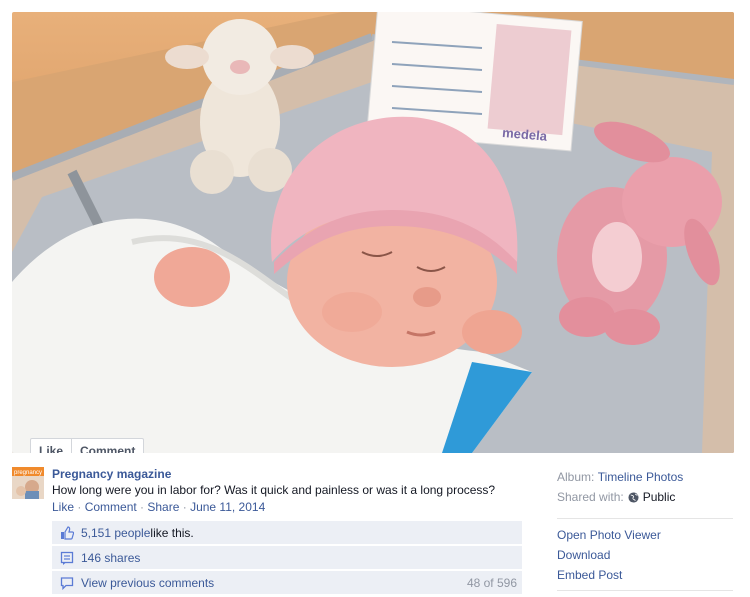  Describe the element at coordinates (227, 507) in the screenshot. I see `post-date-link: June 11, 2014` at that location.